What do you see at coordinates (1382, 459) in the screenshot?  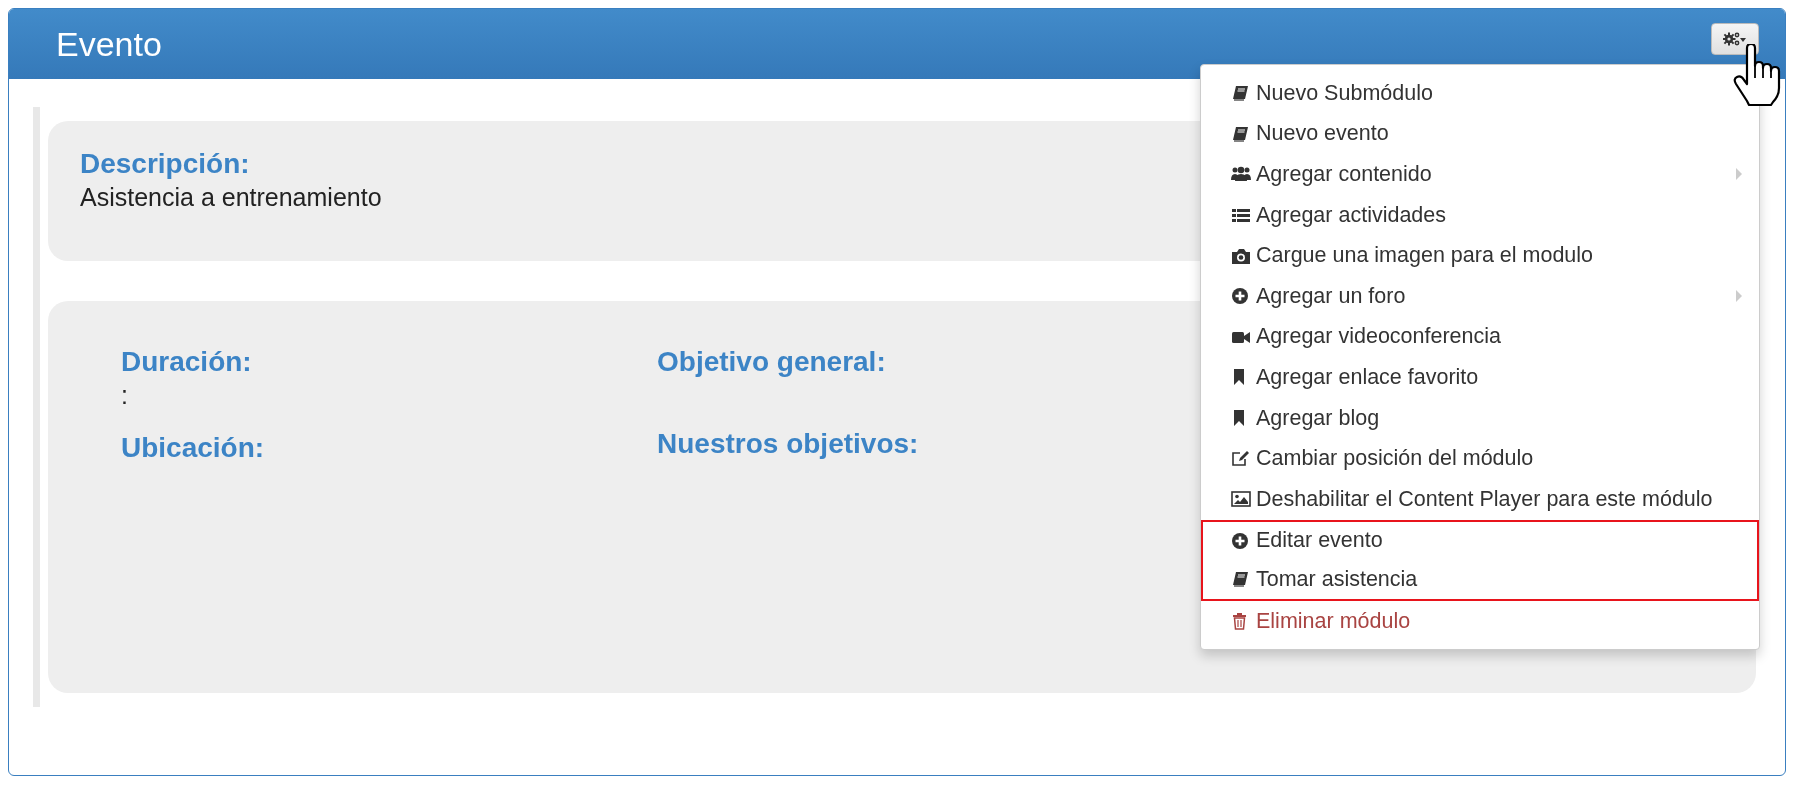 I see `menu-item: Cambiar posición del módulo` at bounding box center [1382, 459].